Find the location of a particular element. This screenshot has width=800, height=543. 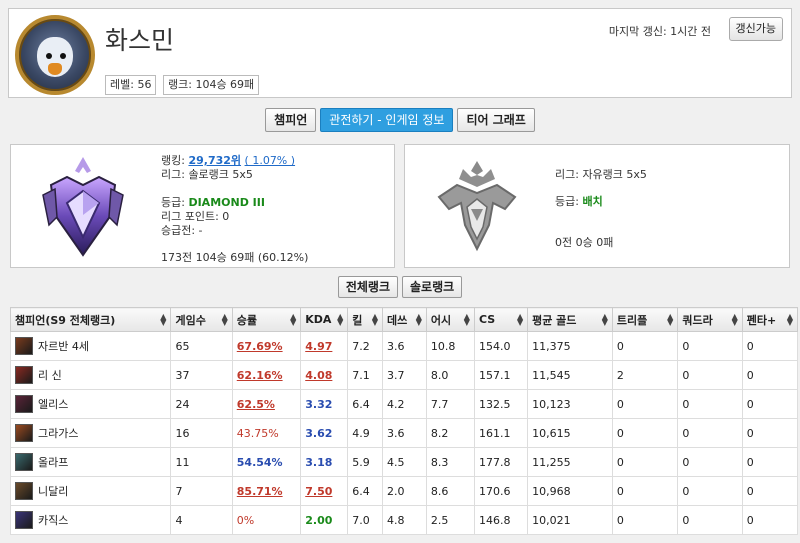

header-label: 트리플 is located at coordinates (632, 320).